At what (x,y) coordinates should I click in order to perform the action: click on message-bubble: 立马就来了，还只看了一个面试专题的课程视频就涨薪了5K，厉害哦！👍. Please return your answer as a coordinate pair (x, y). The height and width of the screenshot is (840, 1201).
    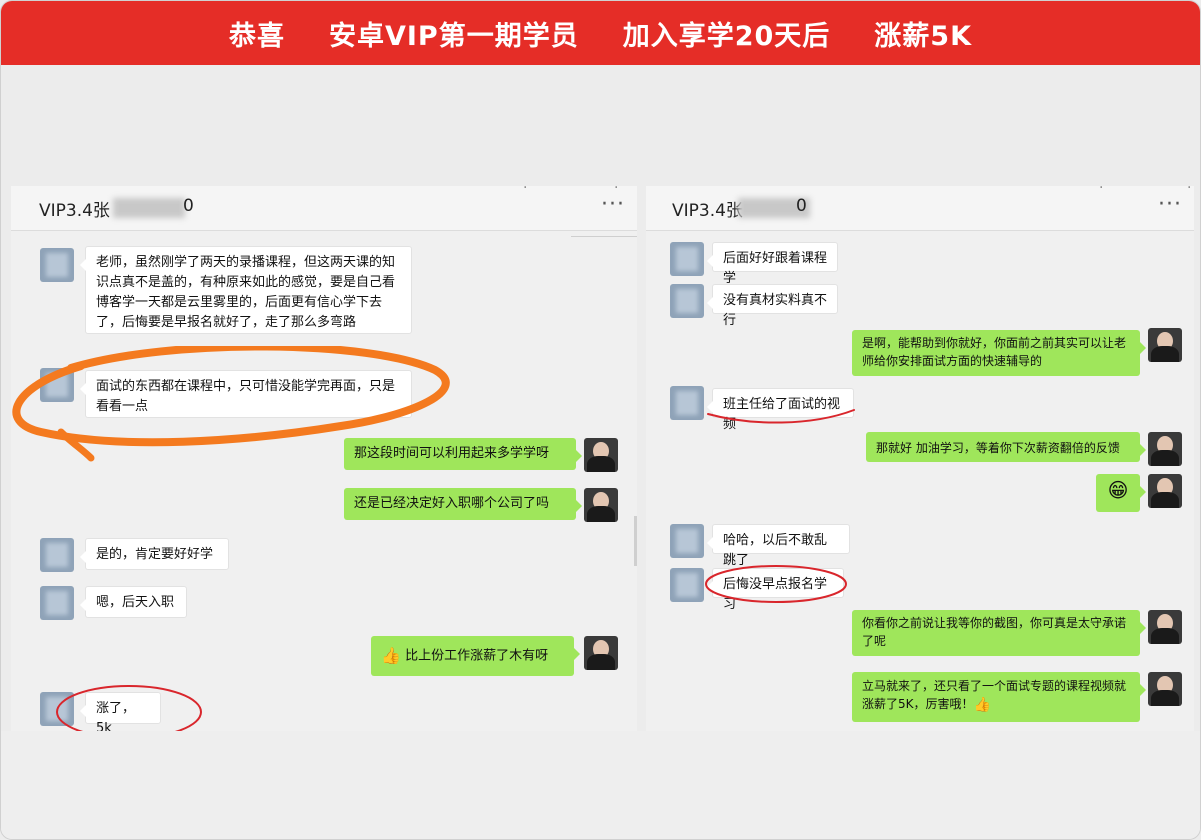
    Looking at the image, I should click on (999, 697).